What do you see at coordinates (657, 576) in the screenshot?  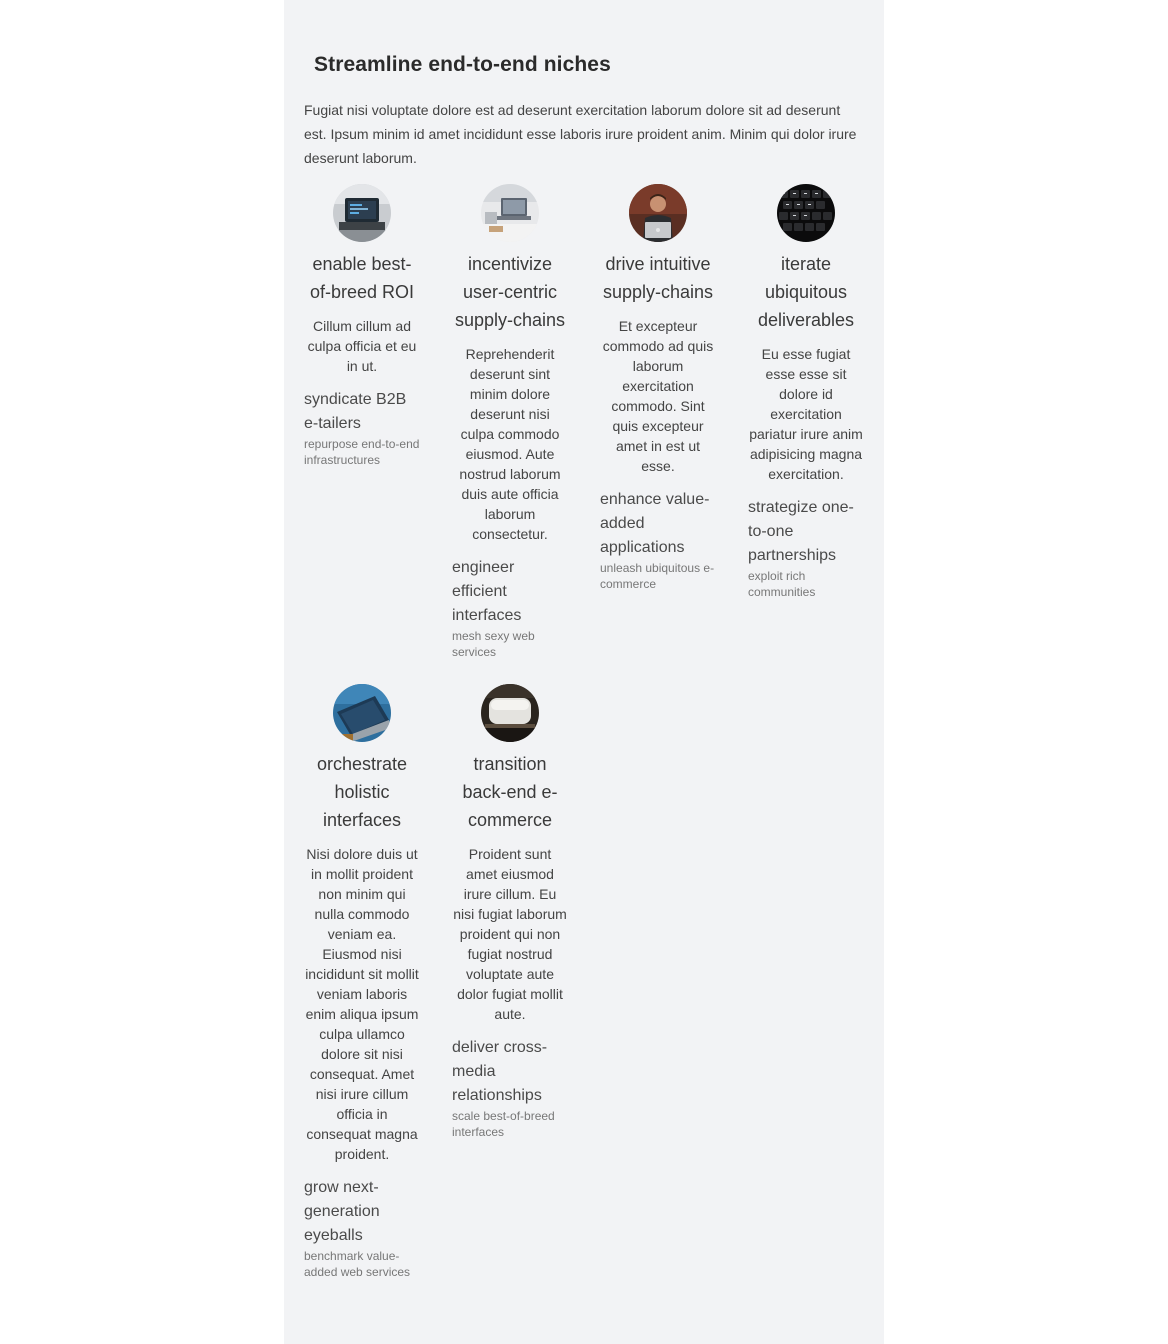 I see `feature-subtitle: unleash ubiquitous e-commerce` at bounding box center [657, 576].